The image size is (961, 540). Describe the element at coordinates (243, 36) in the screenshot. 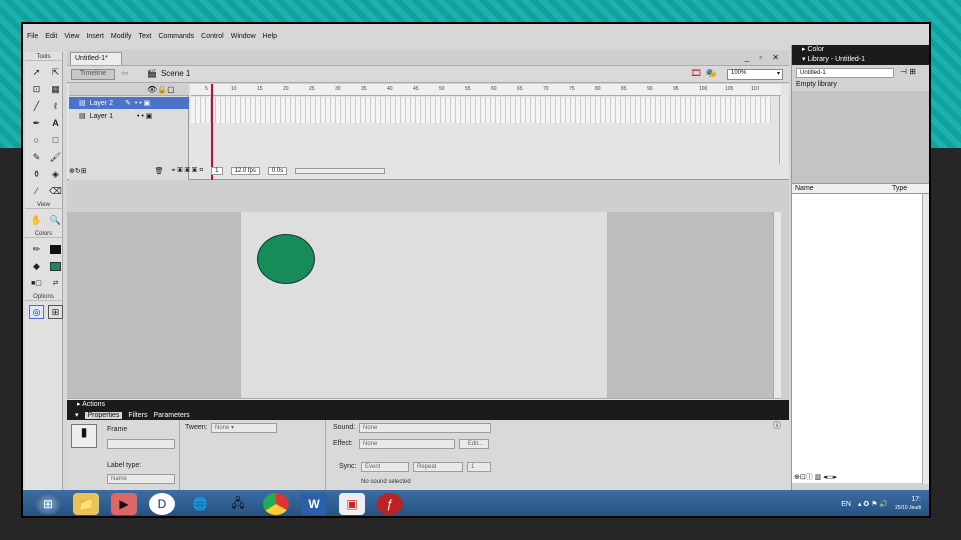

I see `menu-item-window: Window` at that location.